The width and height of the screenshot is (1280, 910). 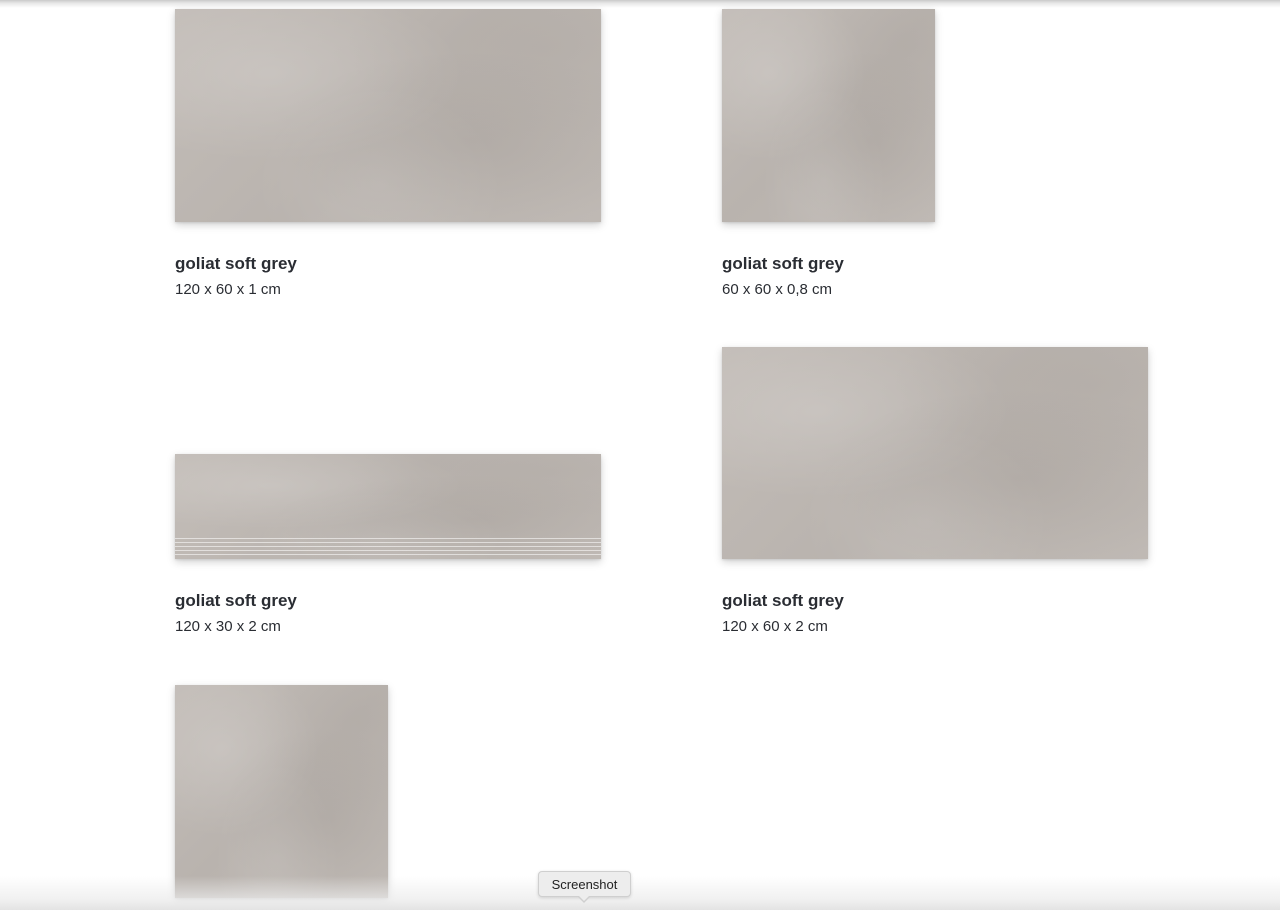 What do you see at coordinates (388, 547) in the screenshot?
I see `stair-tread-grooves` at bounding box center [388, 547].